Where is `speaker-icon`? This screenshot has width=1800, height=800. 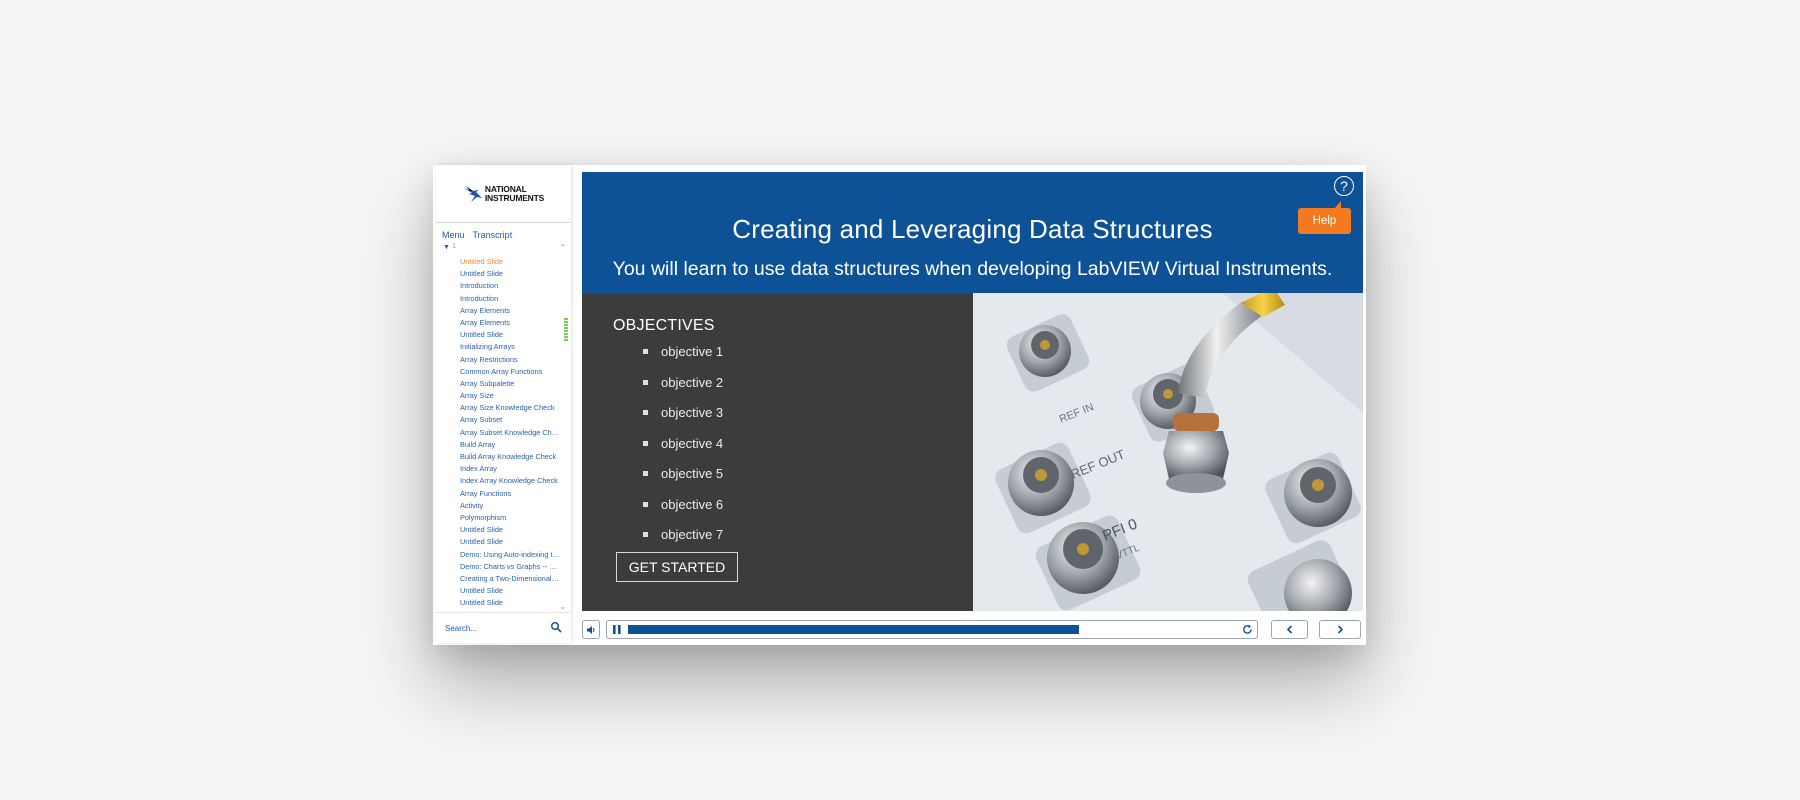 speaker-icon is located at coordinates (591, 629).